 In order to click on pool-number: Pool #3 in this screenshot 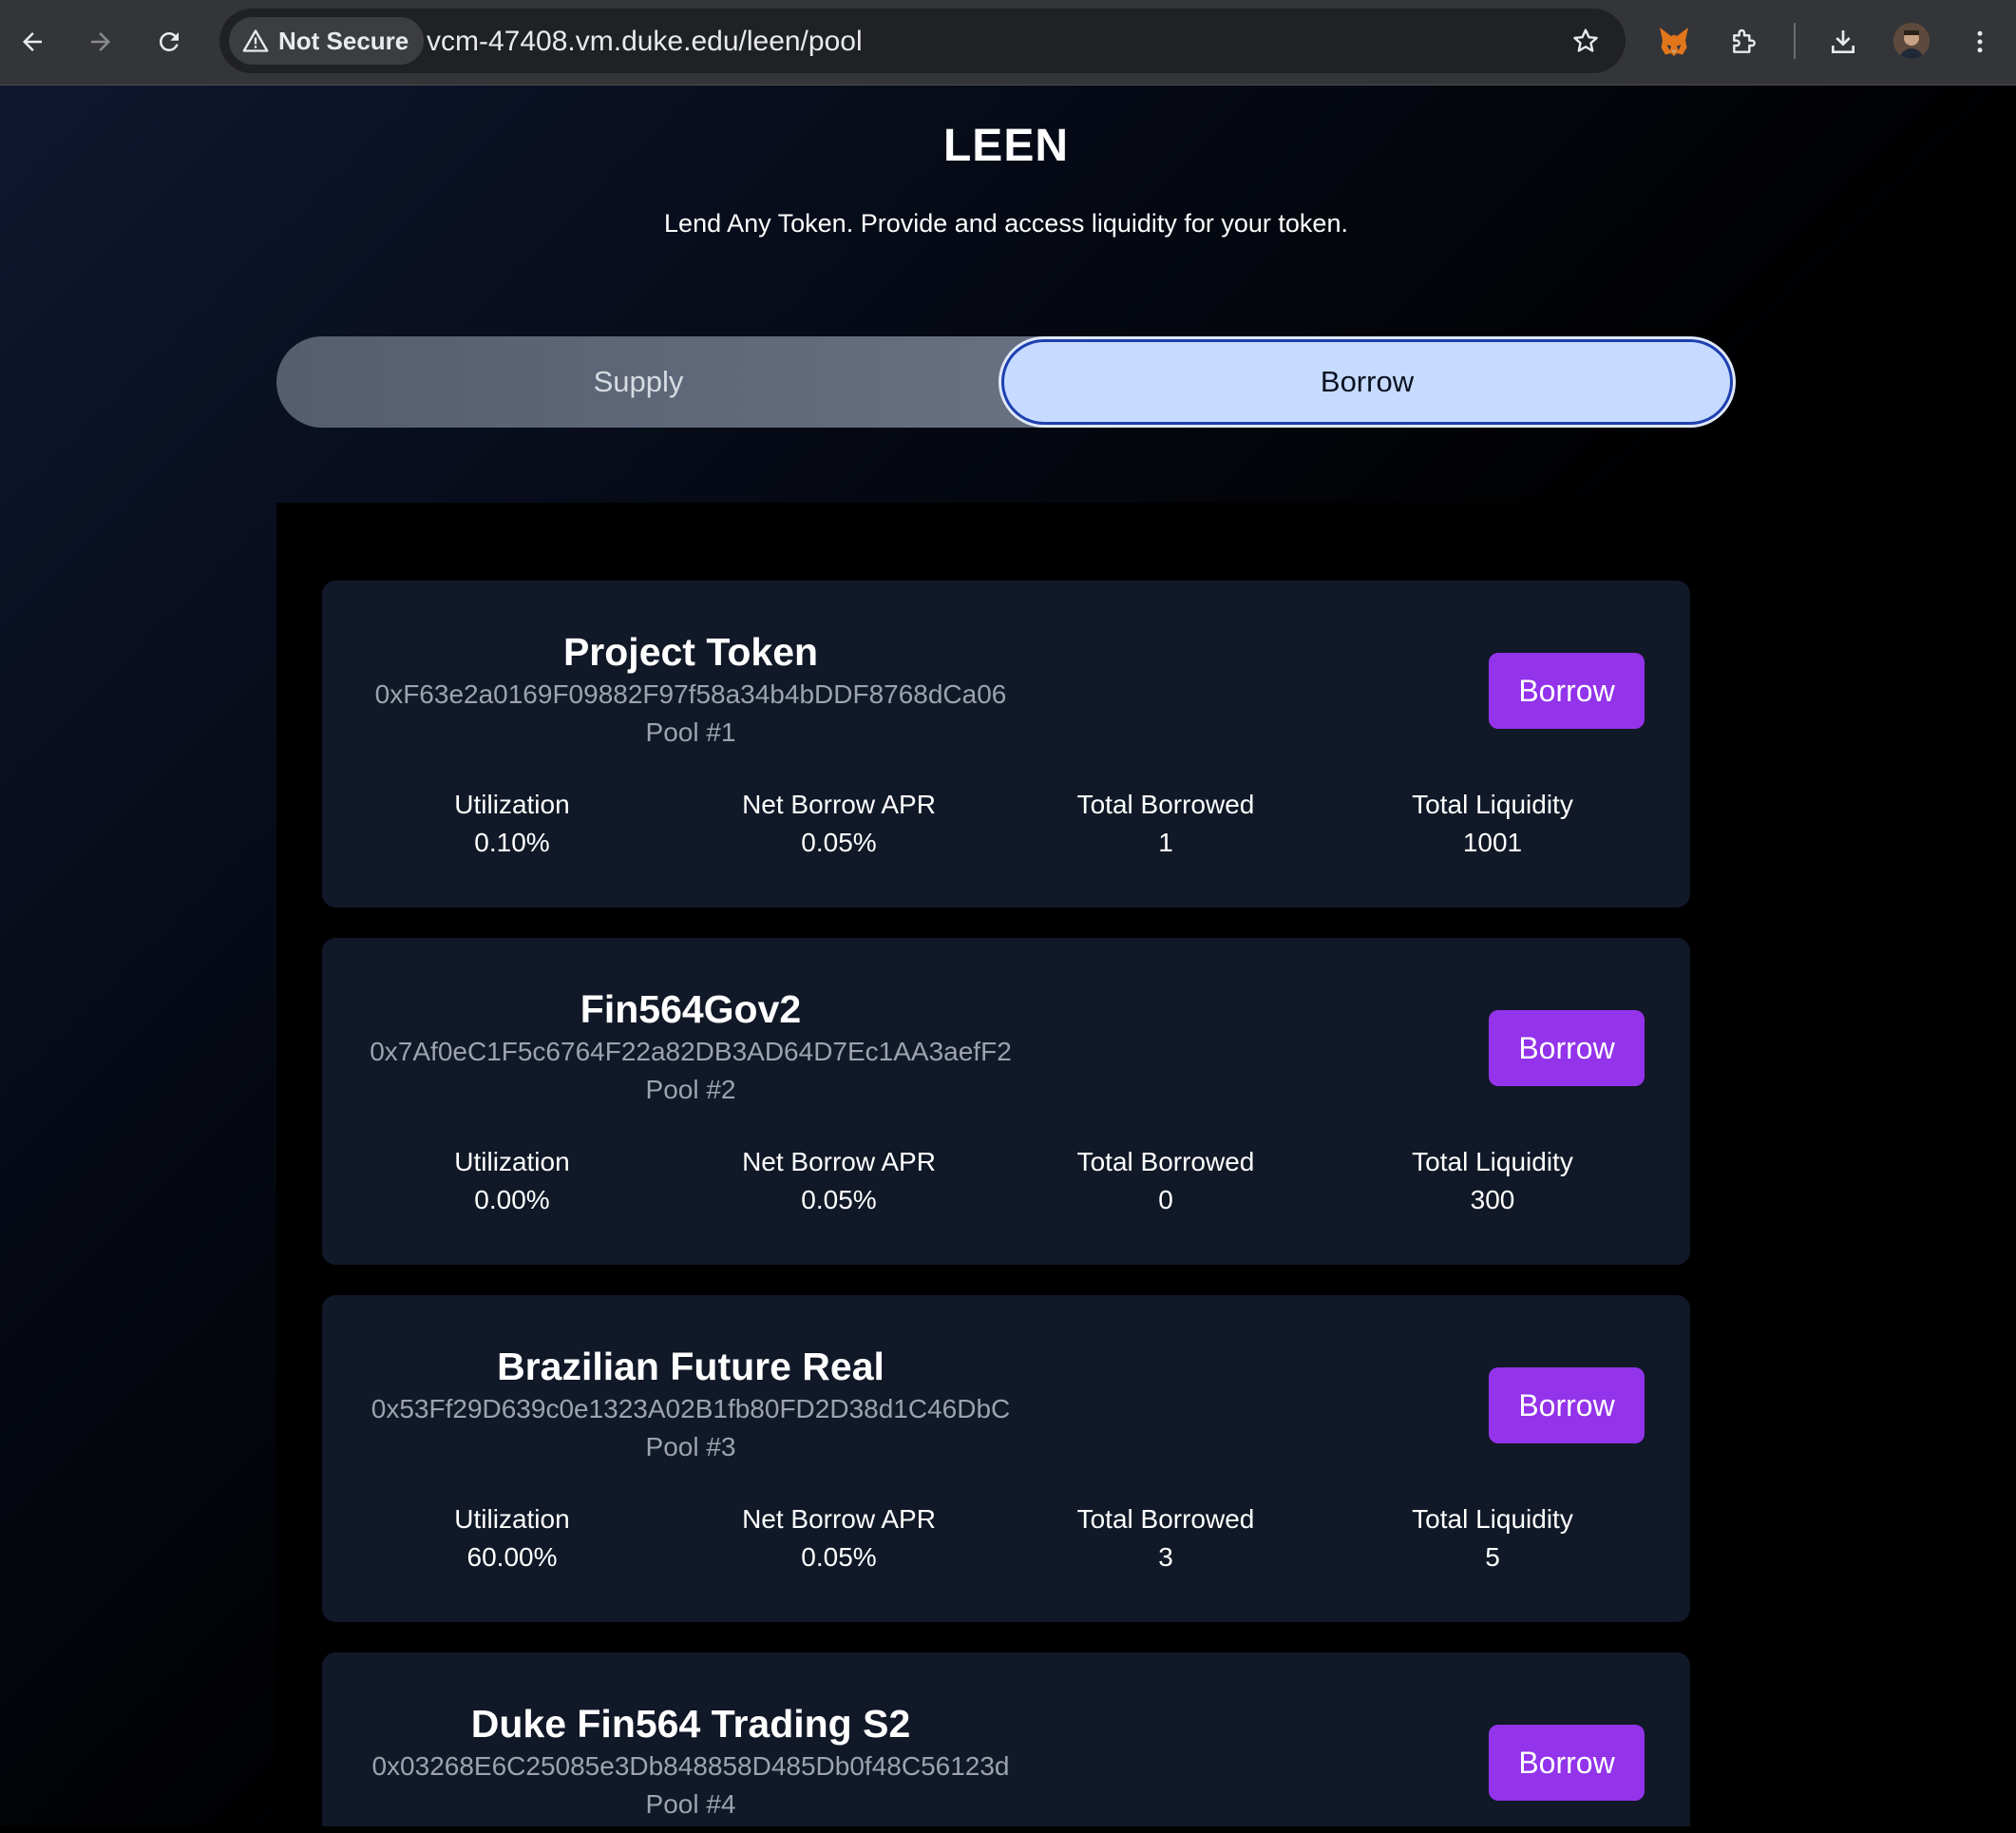, I will do `click(690, 1447)`.